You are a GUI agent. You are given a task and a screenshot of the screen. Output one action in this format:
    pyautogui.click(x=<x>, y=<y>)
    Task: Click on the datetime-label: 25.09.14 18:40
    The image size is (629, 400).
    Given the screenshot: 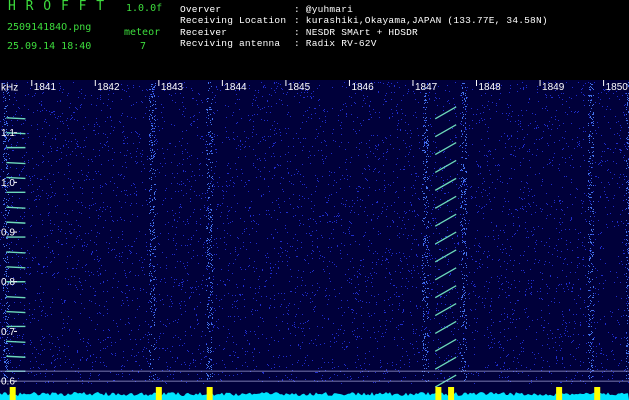 What is the action you would take?
    pyautogui.click(x=49, y=46)
    